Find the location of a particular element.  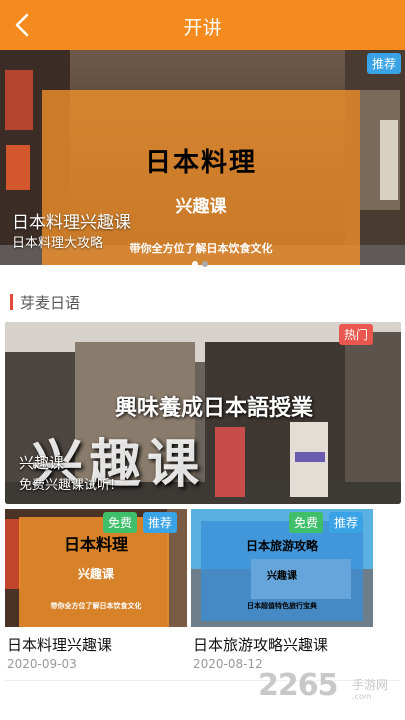

section-accent-bar is located at coordinates (11, 302).